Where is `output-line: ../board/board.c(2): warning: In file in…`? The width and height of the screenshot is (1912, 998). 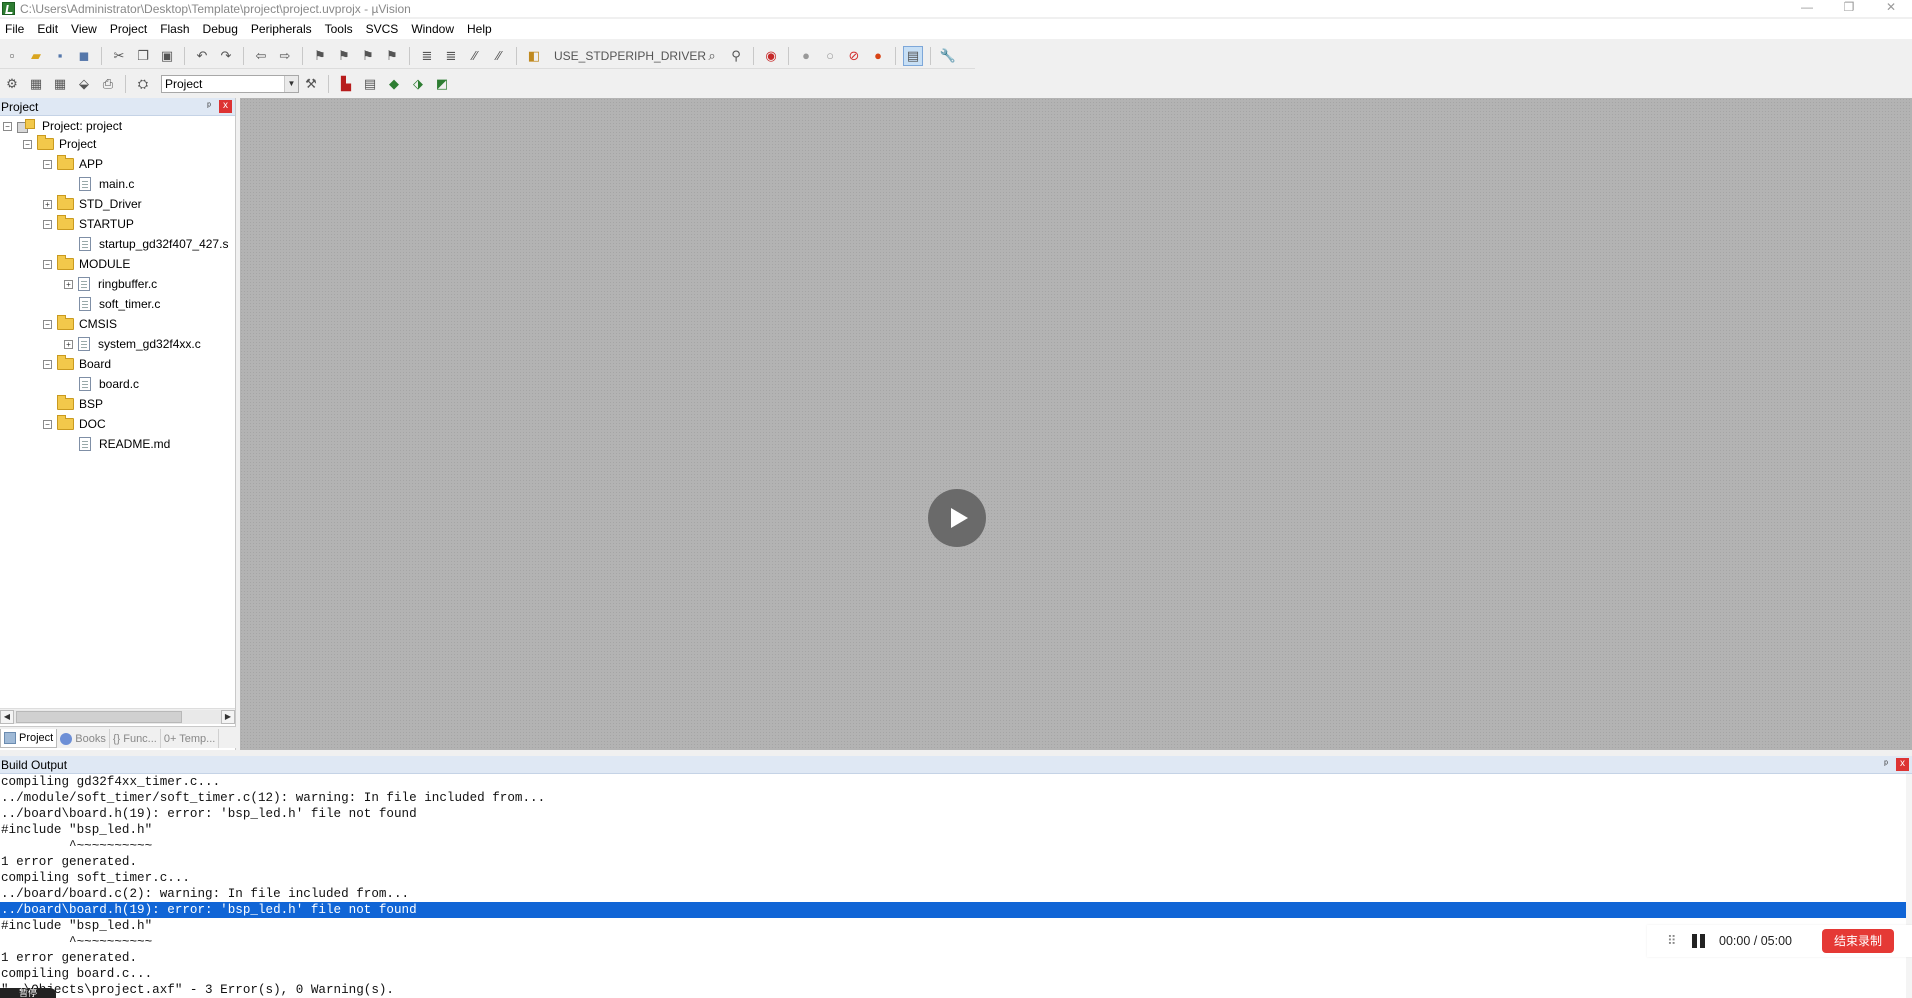 output-line: ../board/board.c(2): warning: In file in… is located at coordinates (956, 894).